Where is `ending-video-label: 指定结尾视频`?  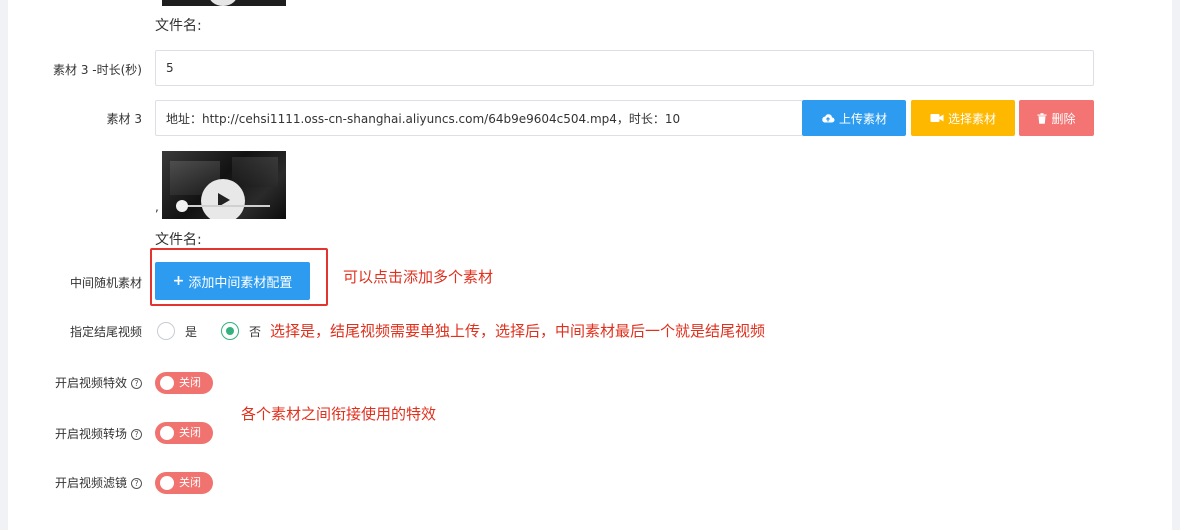 ending-video-label: 指定结尾视频 is located at coordinates (105, 332).